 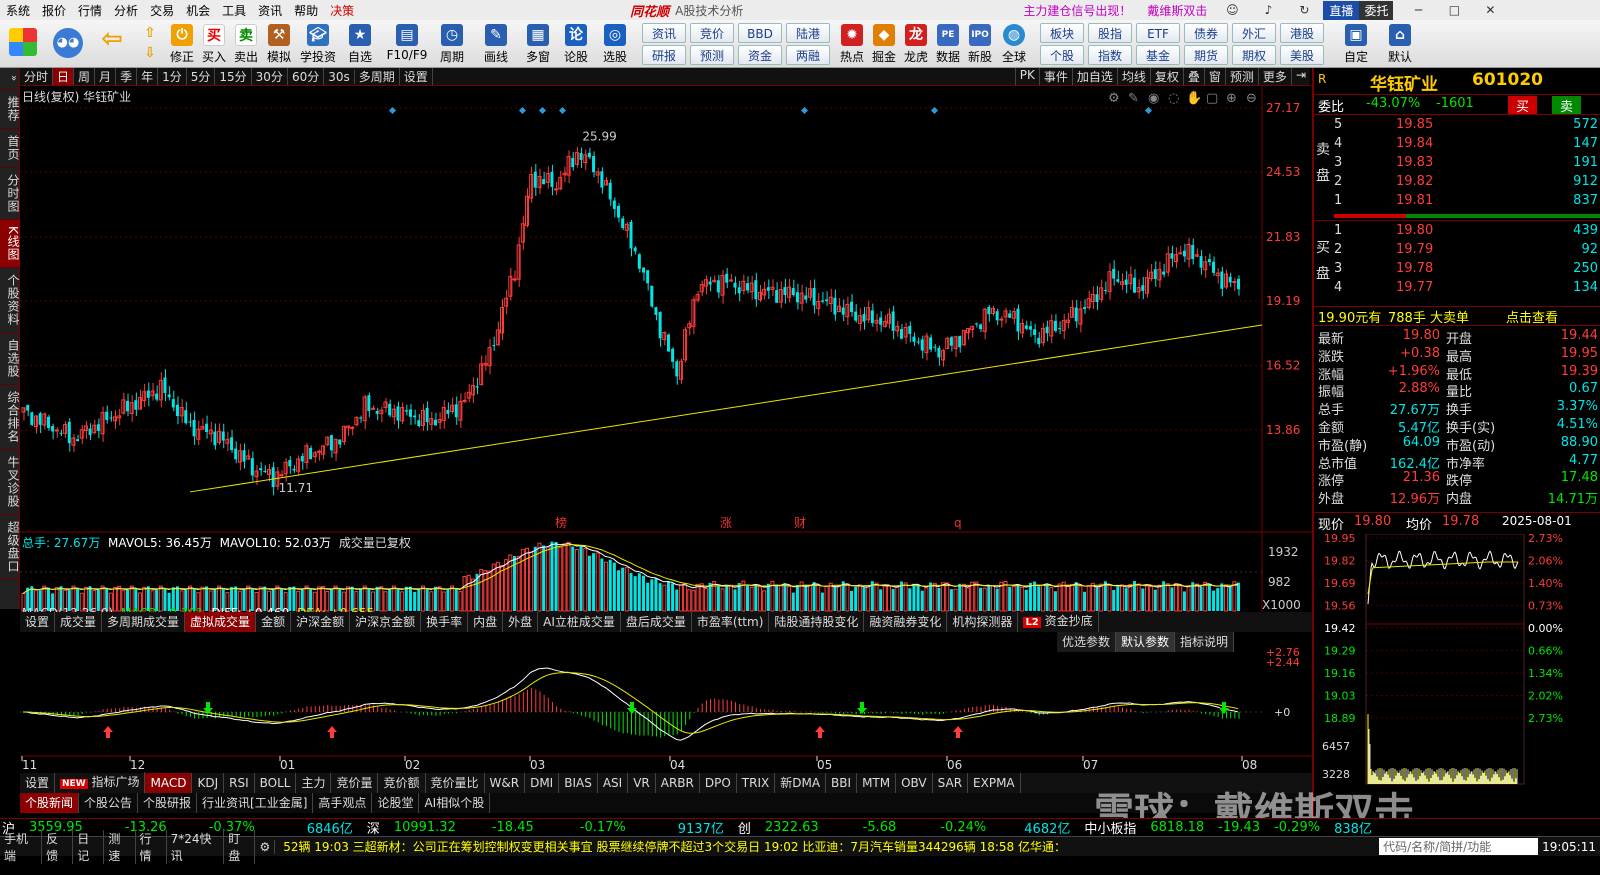 I want to click on ind2-obv: OBV, so click(x=914, y=783).